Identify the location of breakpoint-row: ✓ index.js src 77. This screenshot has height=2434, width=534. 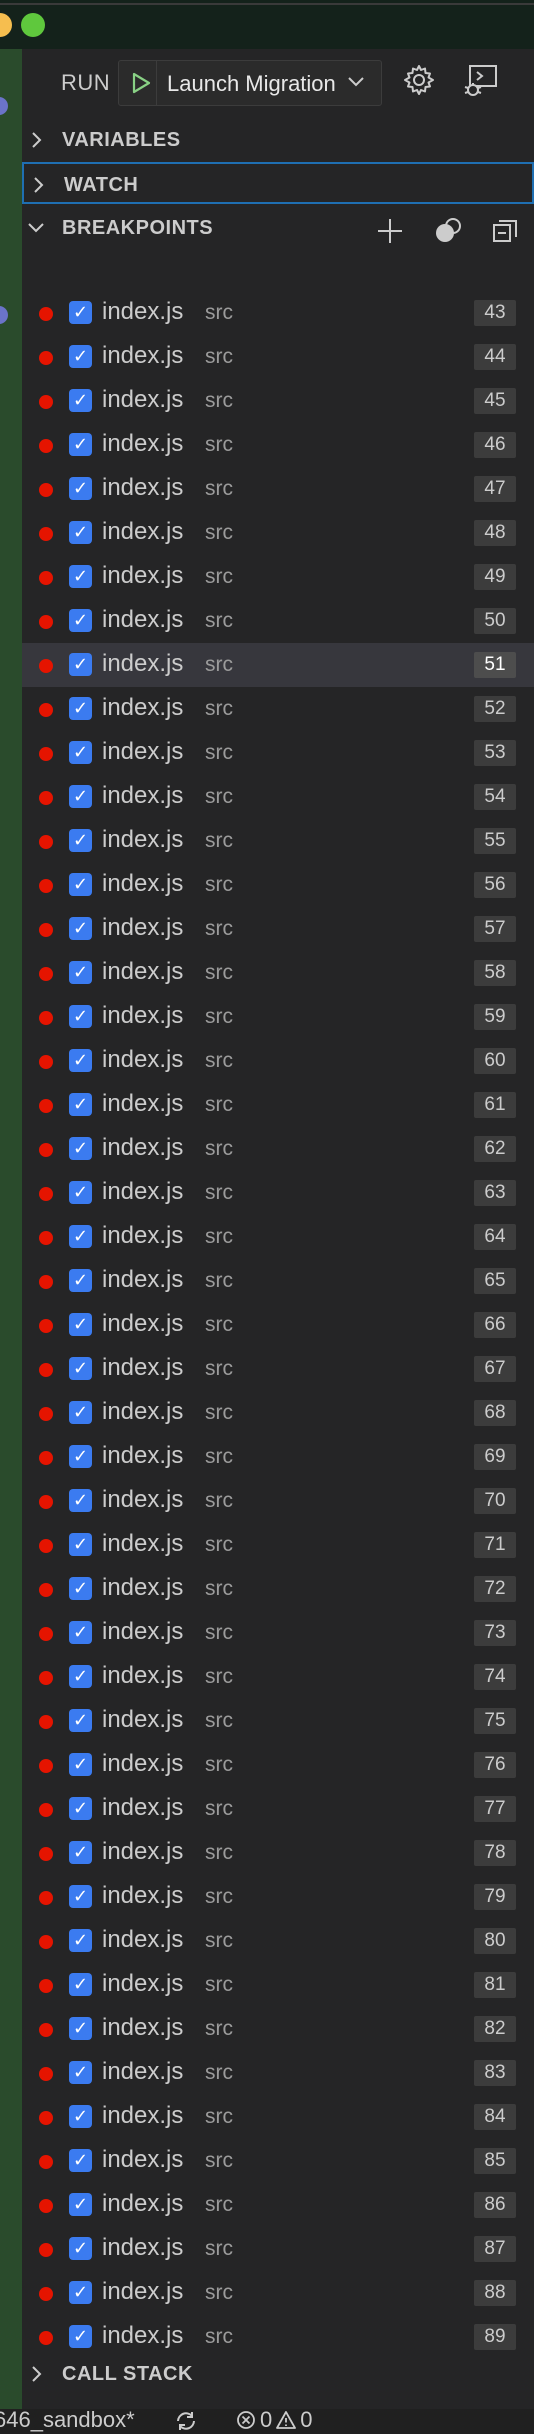
(278, 1809).